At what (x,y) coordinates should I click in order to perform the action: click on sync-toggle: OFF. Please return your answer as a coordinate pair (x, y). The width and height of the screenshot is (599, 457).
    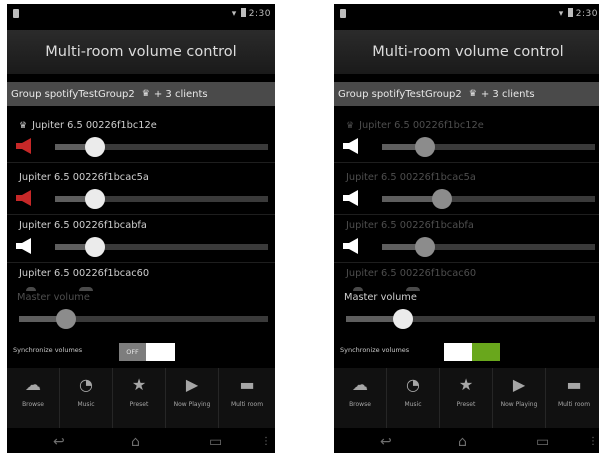
    Looking at the image, I should click on (147, 352).